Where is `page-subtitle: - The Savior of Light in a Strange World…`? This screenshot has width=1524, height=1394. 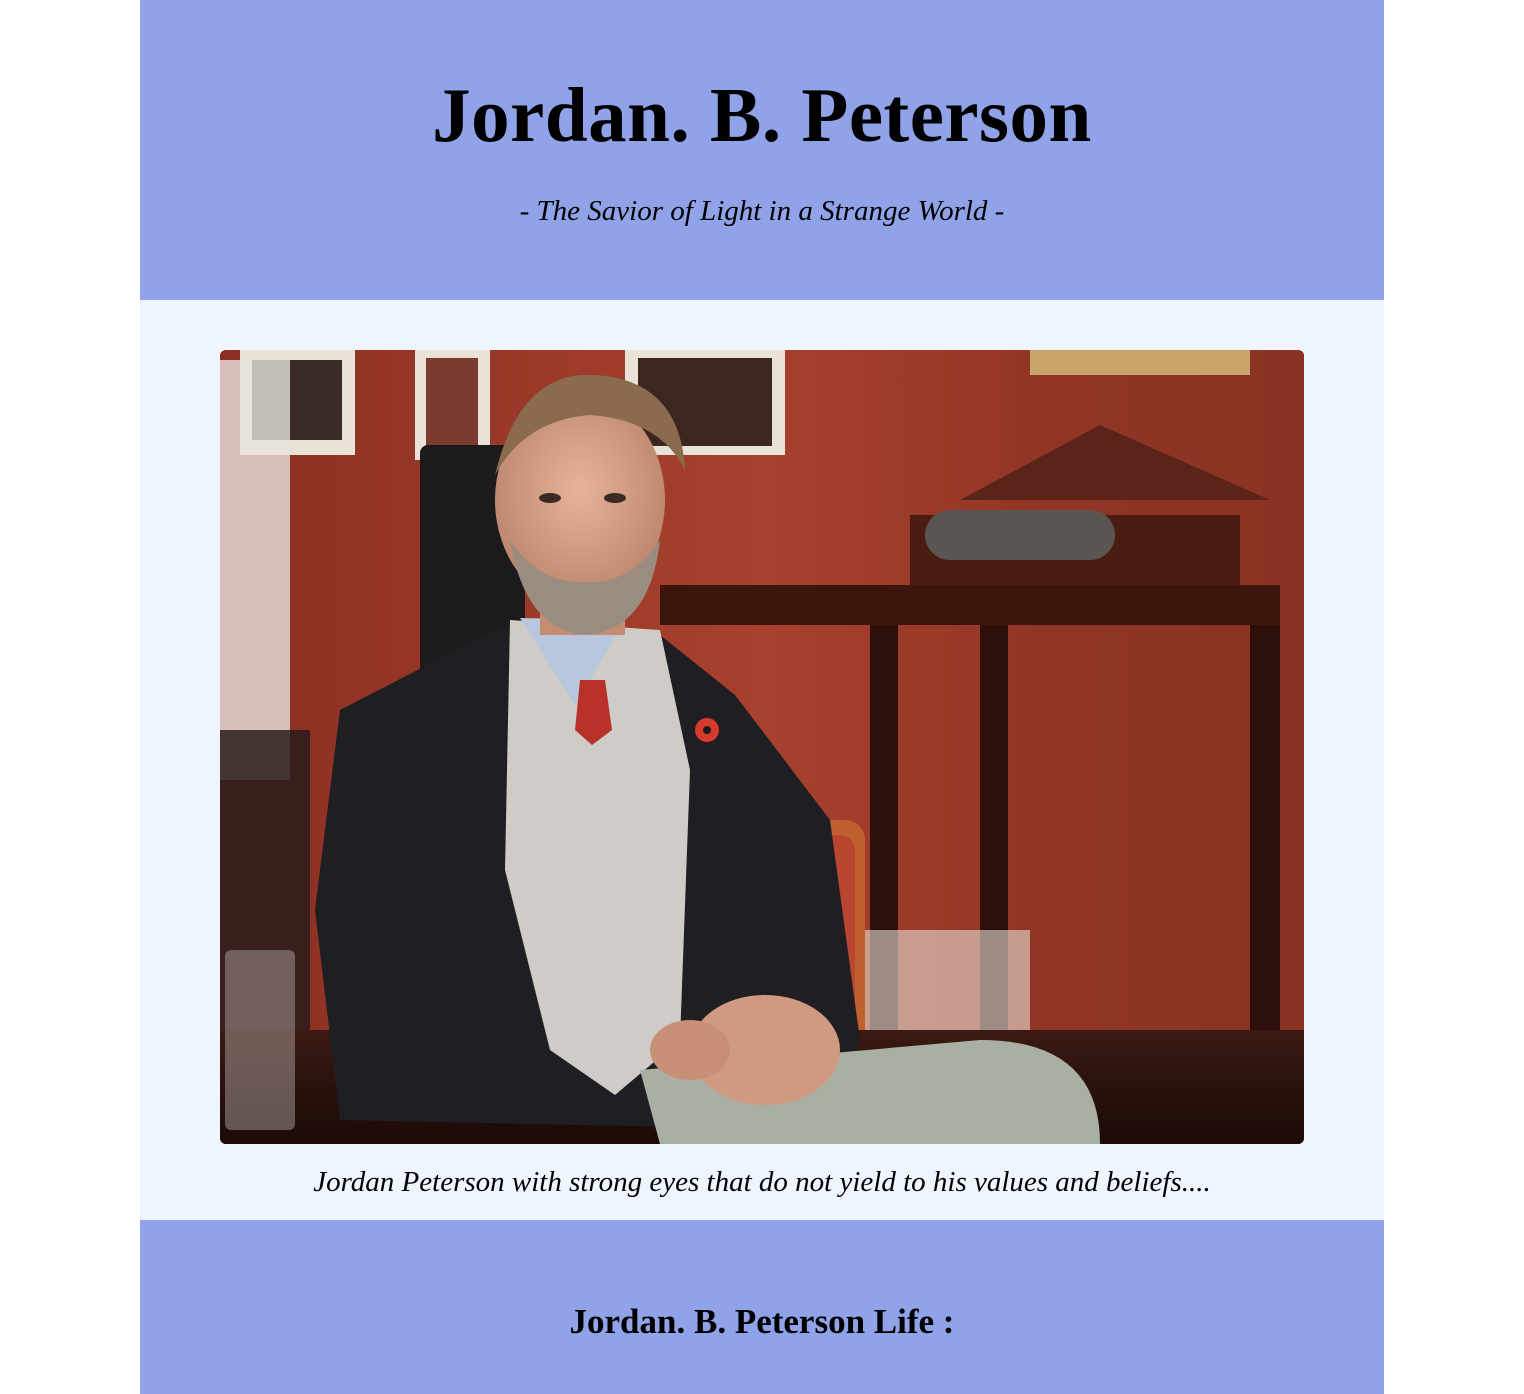
page-subtitle: - The Savior of Light in a Strange World… is located at coordinates (762, 211).